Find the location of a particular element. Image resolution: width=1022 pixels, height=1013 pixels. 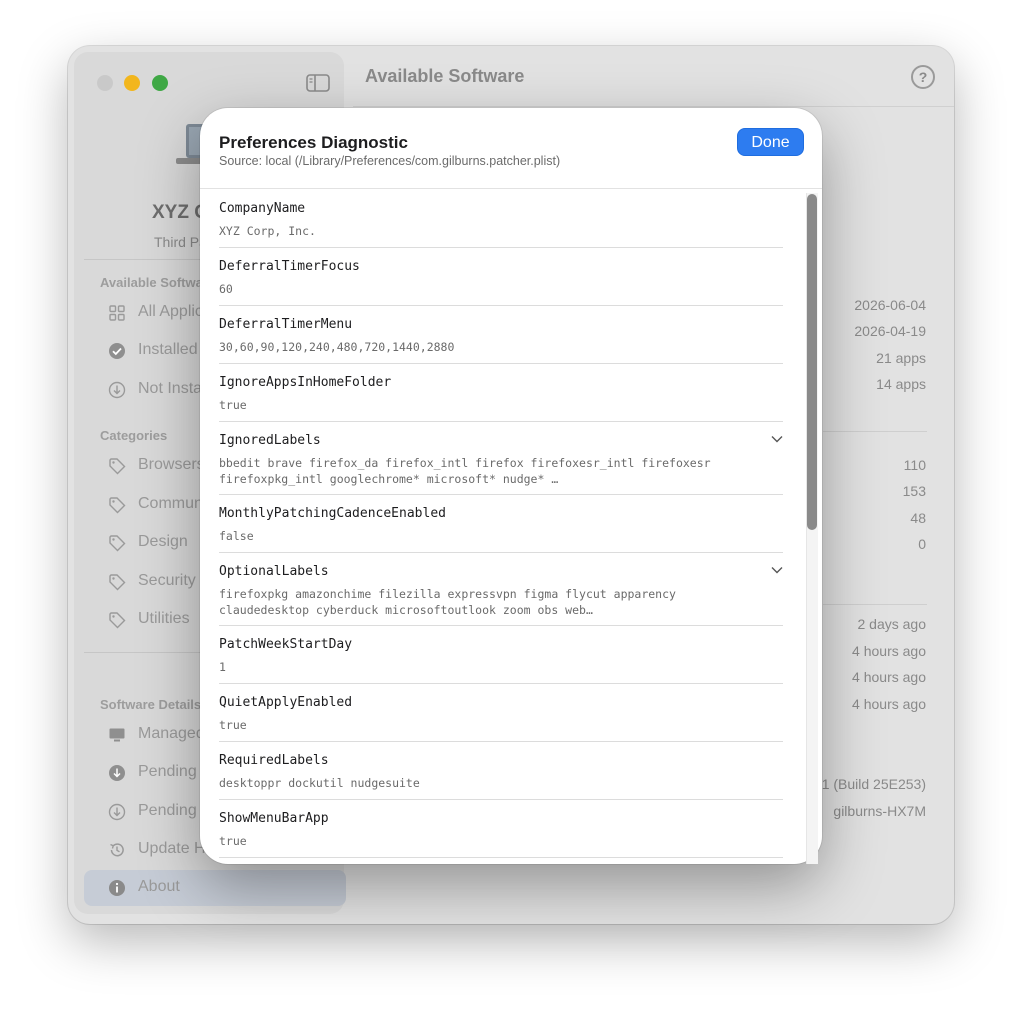

sidebar-item-label: Design is located at coordinates (163, 541).